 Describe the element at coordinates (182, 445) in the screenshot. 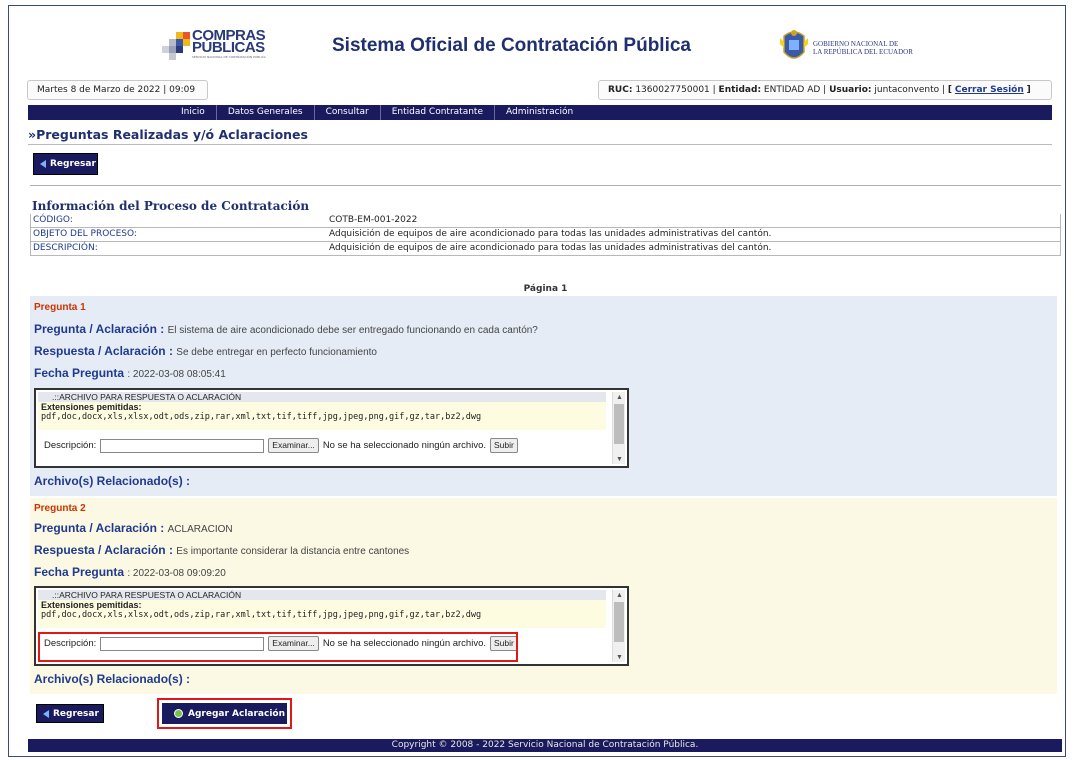

I see `descripcion-input` at that location.